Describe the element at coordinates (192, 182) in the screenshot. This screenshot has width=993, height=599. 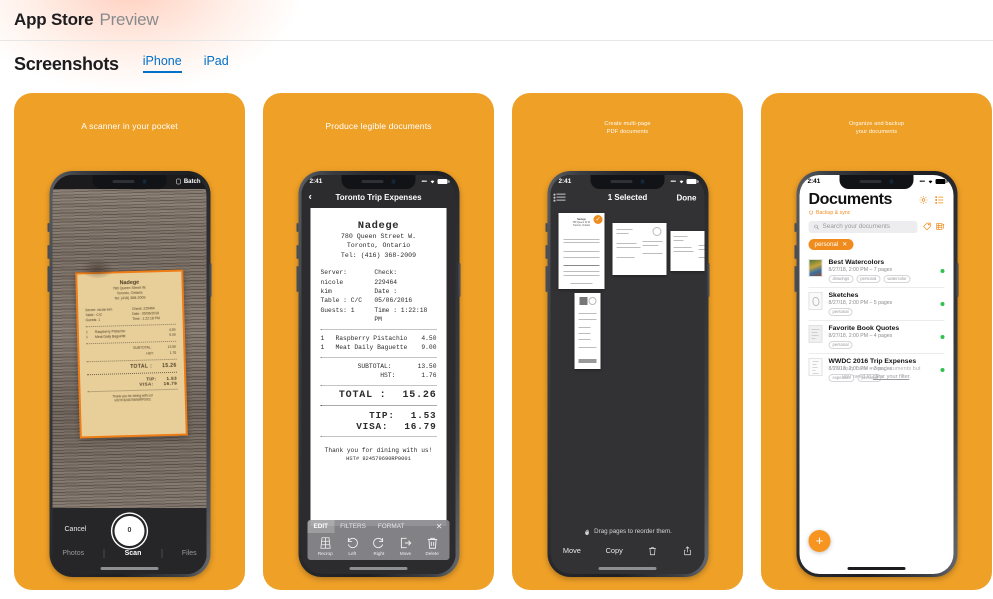
I see `batch-button: Batch` at that location.